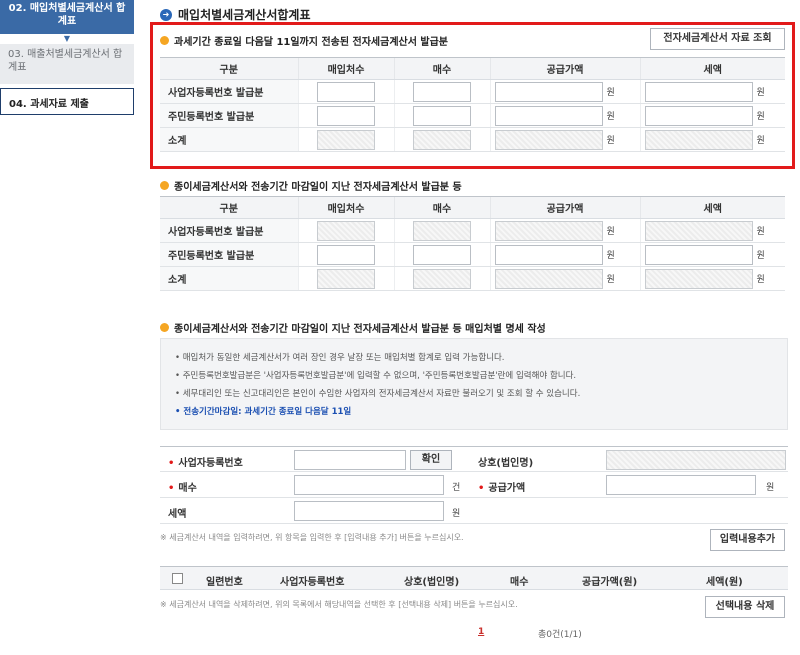  I want to click on tax-unit: 원, so click(456, 514).